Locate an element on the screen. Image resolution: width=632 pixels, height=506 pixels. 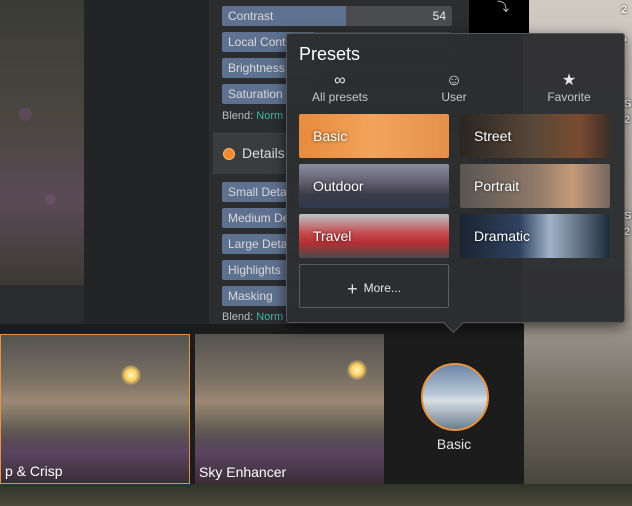
edge-label: 2 is located at coordinates (624, 10).